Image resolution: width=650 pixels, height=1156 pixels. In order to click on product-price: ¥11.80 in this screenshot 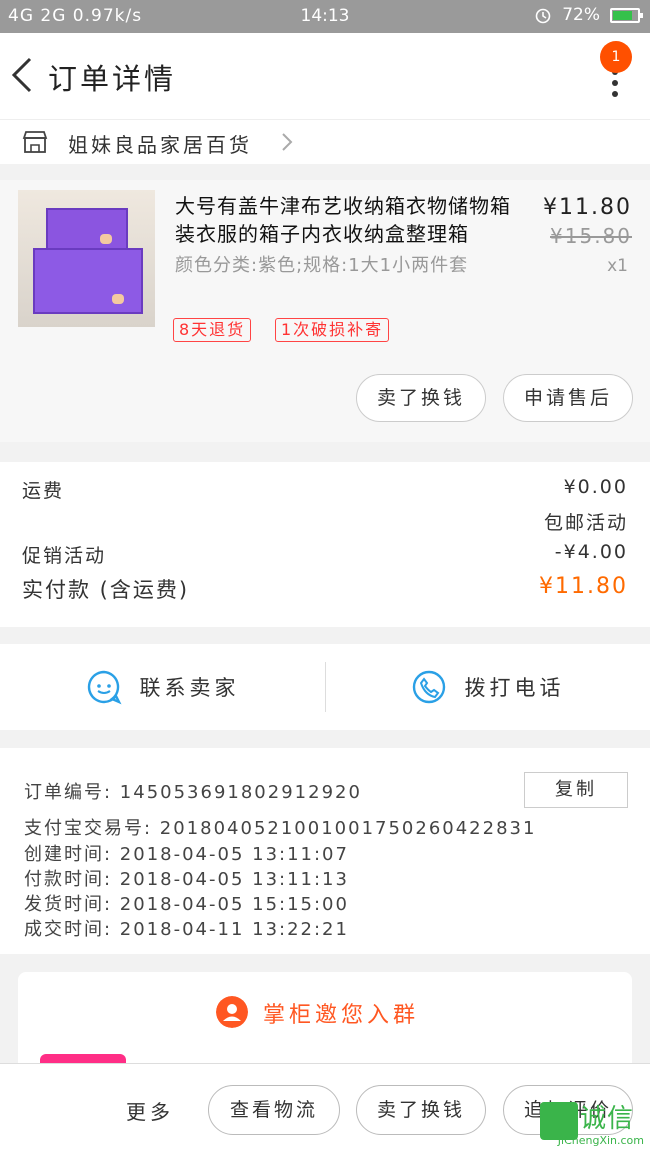, I will do `click(587, 207)`.